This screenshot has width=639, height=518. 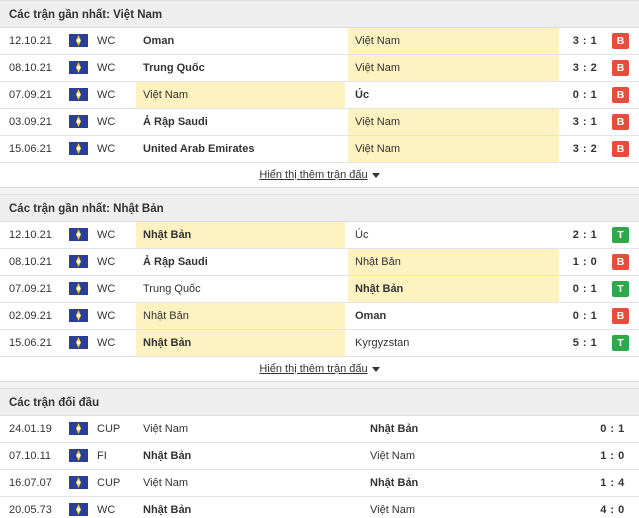 I want to click on home-team: United Arab Emirates, so click(x=240, y=149).